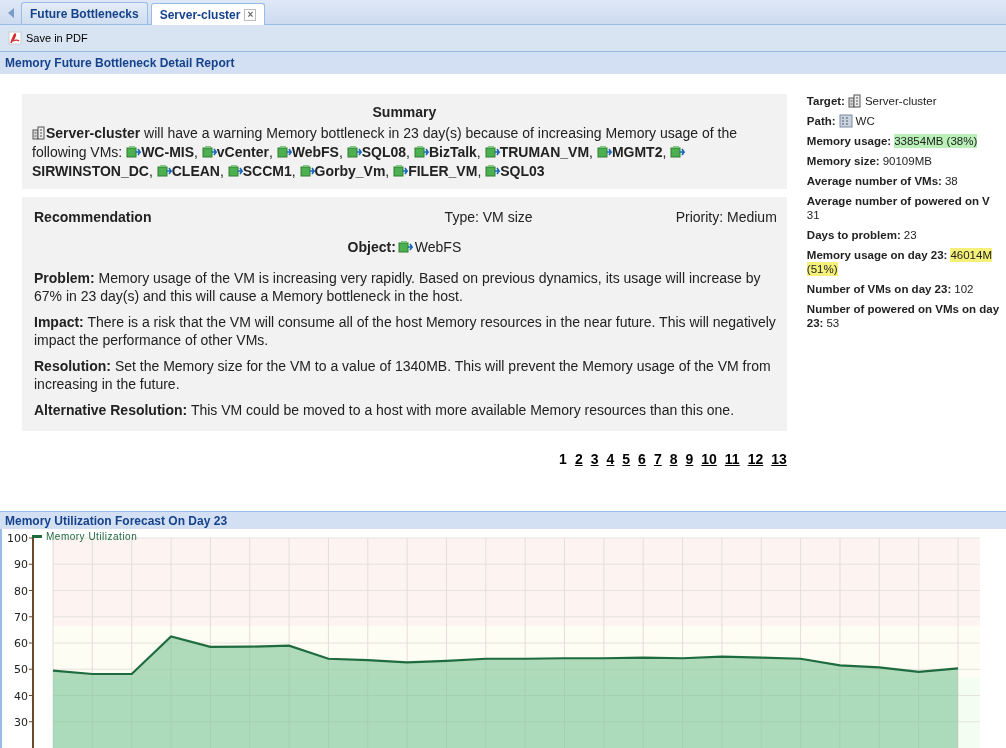  What do you see at coordinates (578, 459) in the screenshot?
I see `page-link: 2` at bounding box center [578, 459].